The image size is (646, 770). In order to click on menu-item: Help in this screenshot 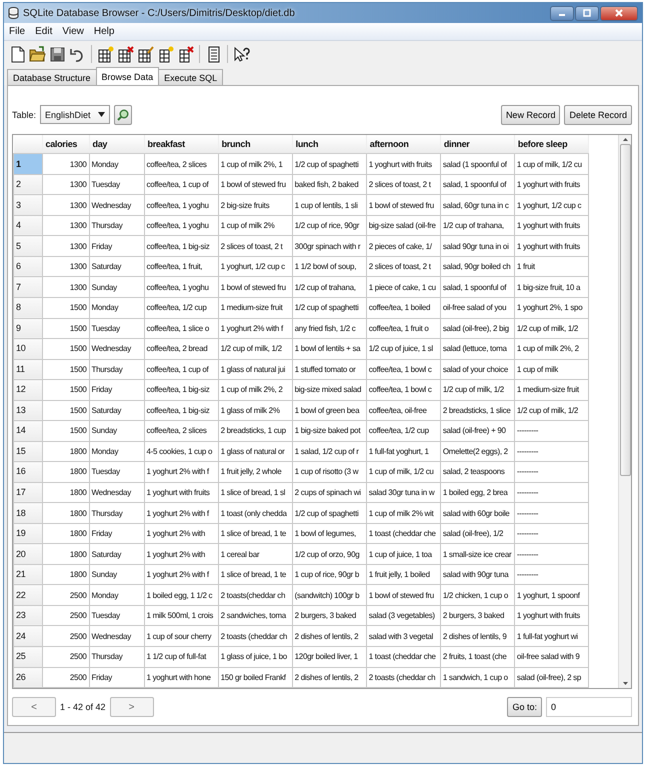, I will do `click(104, 31)`.